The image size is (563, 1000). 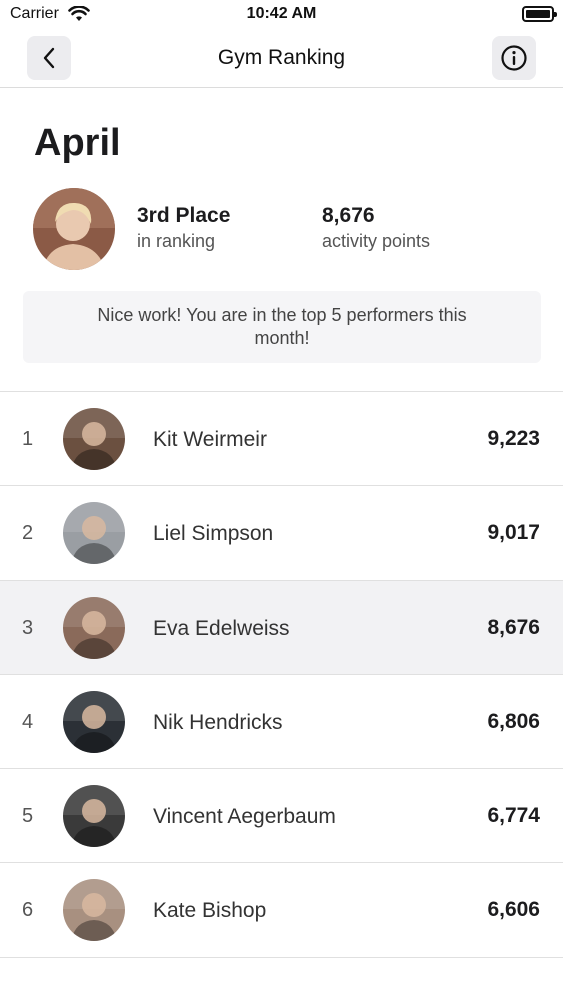 I want to click on ranking-row: 5 Vincent Aegerbaum 6,774, so click(x=281, y=816).